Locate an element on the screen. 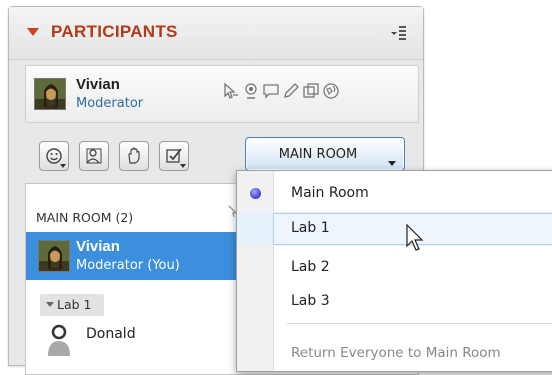  participant-role: Moderator (You) is located at coordinates (128, 265).